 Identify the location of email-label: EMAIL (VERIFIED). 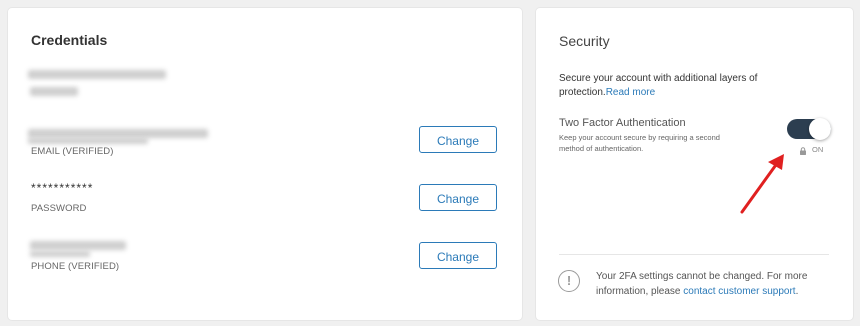
(72, 151).